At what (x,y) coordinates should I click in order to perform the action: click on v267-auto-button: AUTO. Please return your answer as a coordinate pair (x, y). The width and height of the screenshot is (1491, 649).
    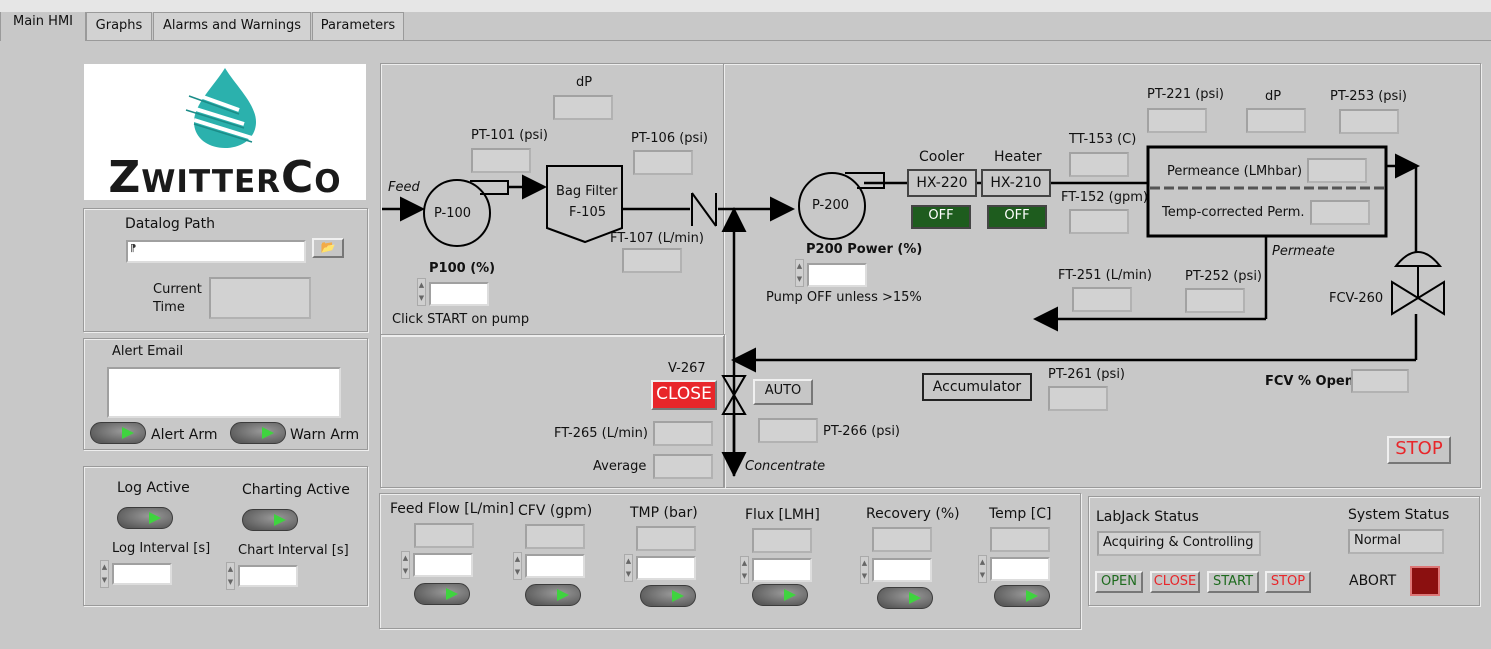
    Looking at the image, I should click on (783, 392).